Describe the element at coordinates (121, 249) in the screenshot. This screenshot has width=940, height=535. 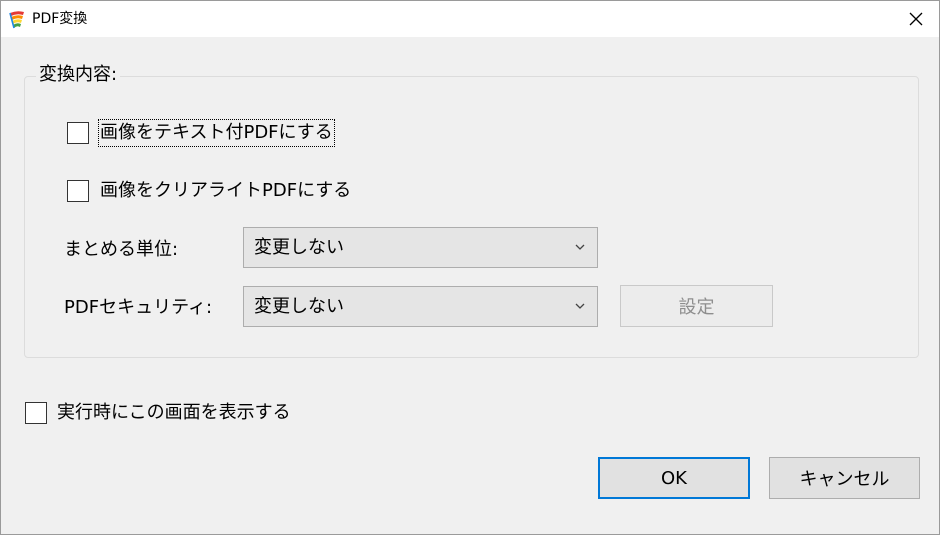
I see `unit-label: まとめる単位:` at that location.